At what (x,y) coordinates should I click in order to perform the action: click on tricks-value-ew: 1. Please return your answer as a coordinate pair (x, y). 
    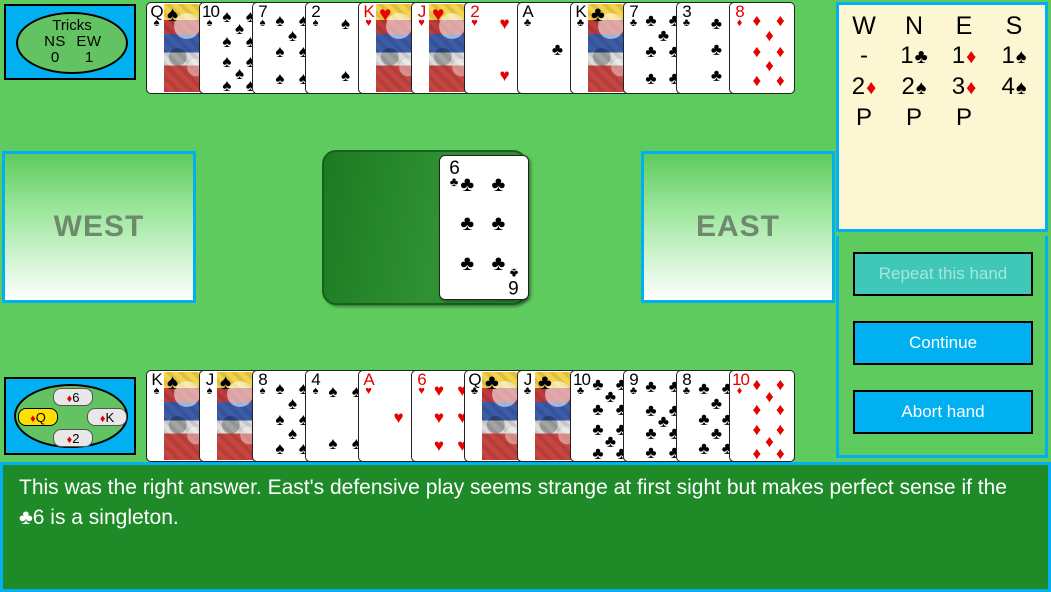
    Looking at the image, I should click on (89, 57).